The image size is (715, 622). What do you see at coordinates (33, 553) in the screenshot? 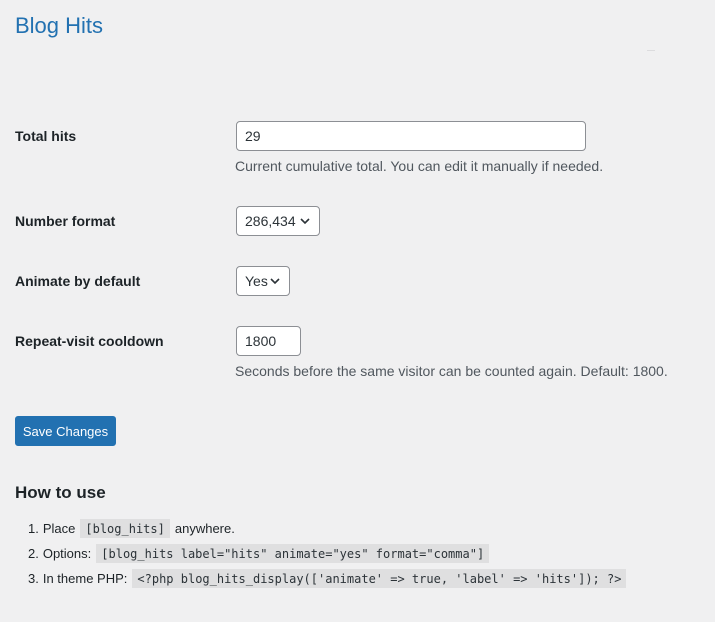
I see `list-item-number: 2.` at bounding box center [33, 553].